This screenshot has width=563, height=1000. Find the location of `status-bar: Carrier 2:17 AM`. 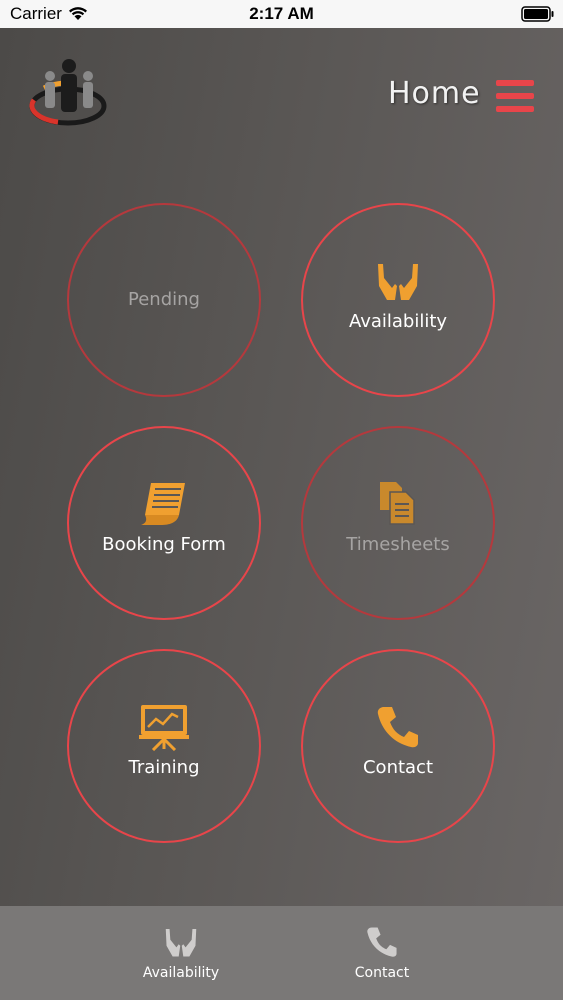

status-bar: Carrier 2:17 AM is located at coordinates (281, 14).